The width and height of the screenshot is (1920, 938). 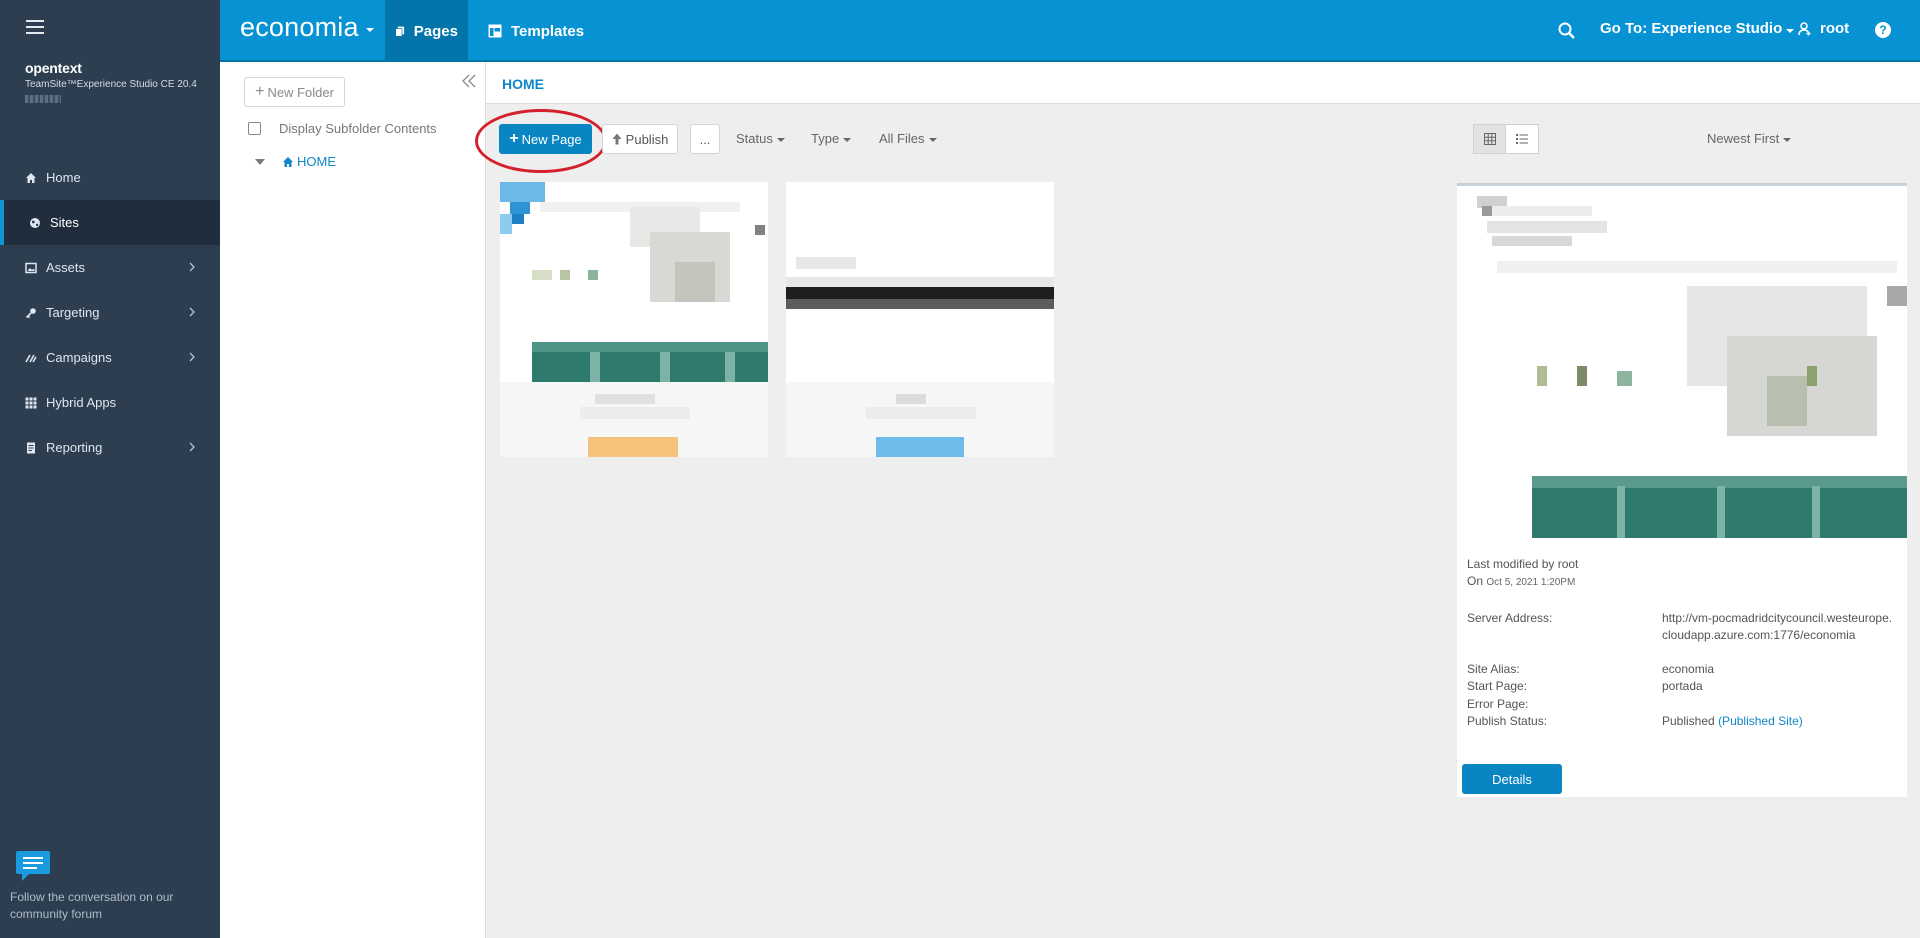 I want to click on subfolder-checkbox, so click(x=254, y=128).